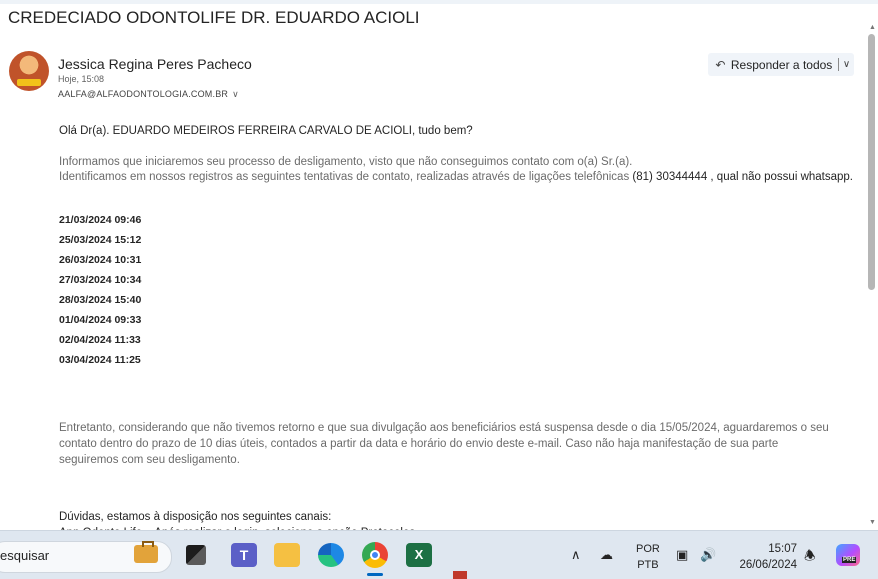 This screenshot has width=878, height=579. What do you see at coordinates (287, 555) in the screenshot?
I see `file-explorer-icon` at bounding box center [287, 555].